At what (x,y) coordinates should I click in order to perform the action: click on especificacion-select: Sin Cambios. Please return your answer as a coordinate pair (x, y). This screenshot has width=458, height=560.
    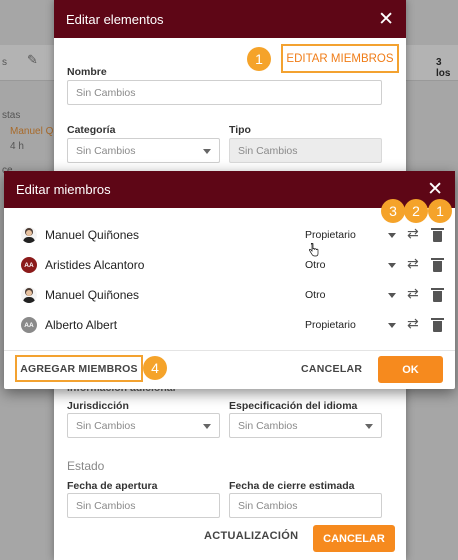
    Looking at the image, I should click on (305, 425).